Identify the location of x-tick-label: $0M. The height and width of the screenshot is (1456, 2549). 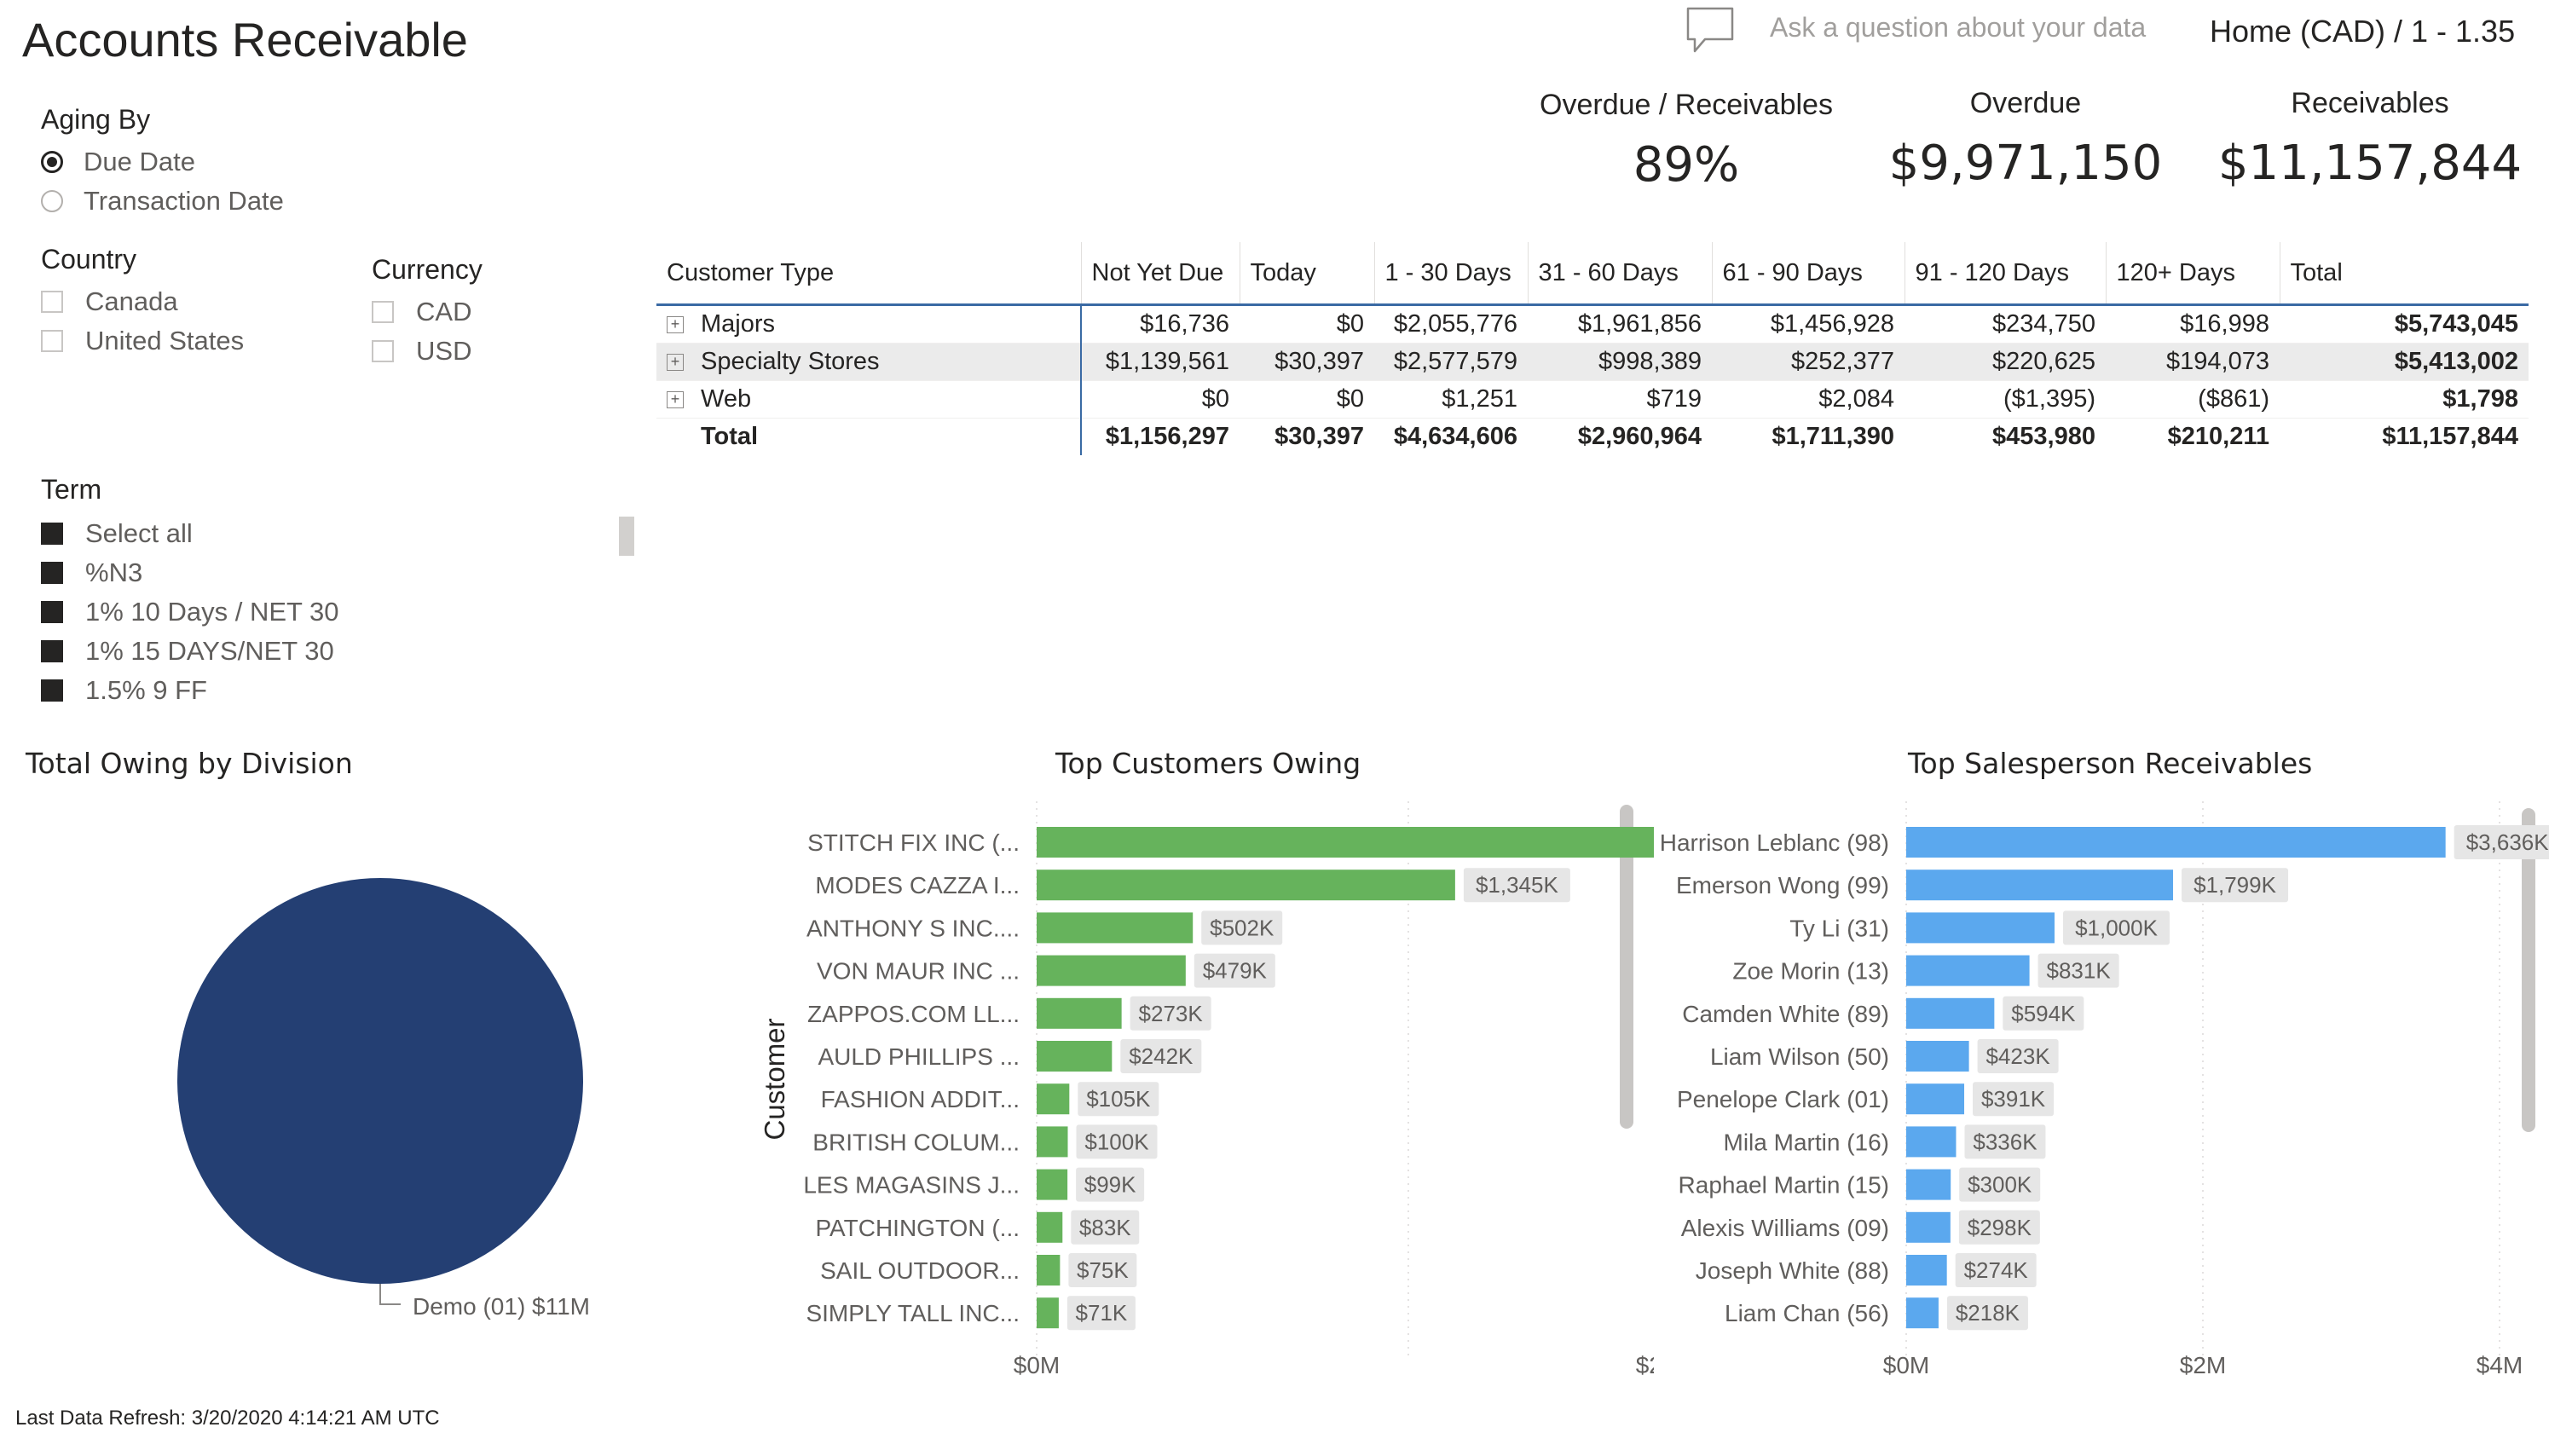
(1037, 1365).